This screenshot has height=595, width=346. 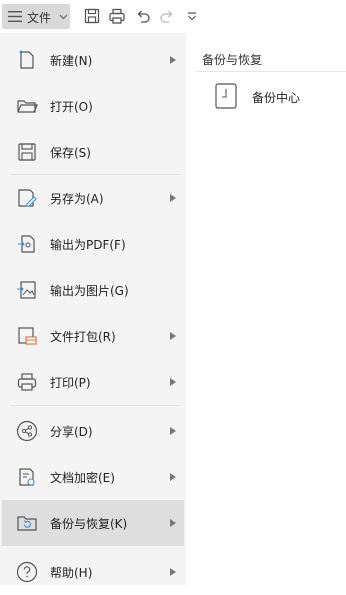 I want to click on menu-item-label: 输出为图片(G), so click(x=89, y=291).